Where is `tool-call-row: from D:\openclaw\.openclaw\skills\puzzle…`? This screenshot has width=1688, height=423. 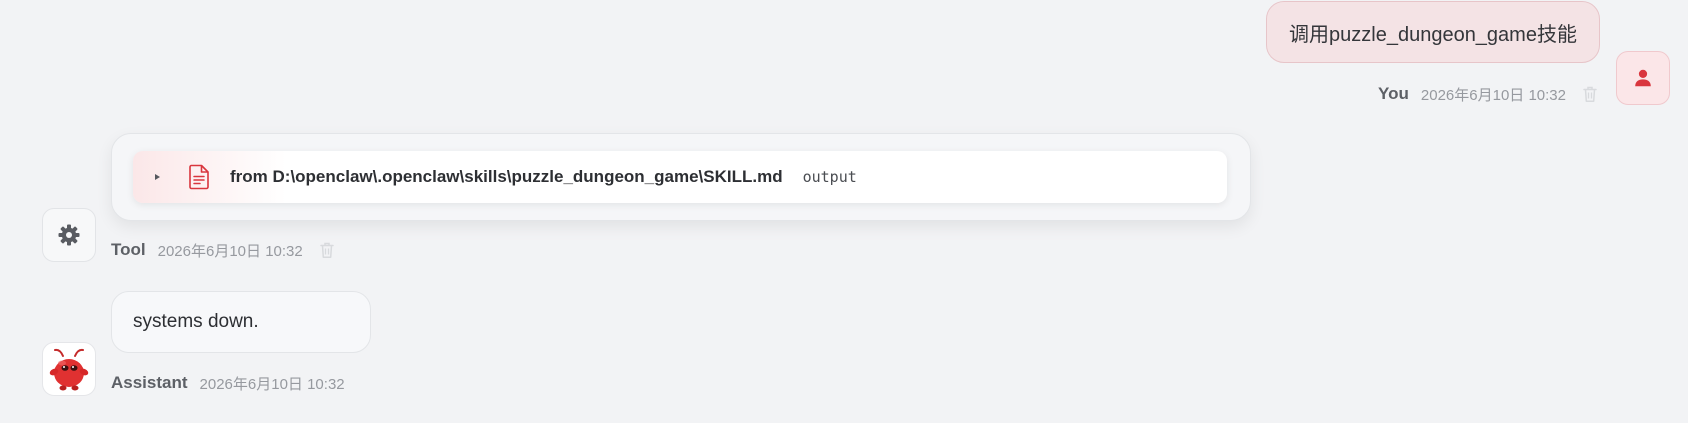 tool-call-row: from D:\openclaw\.openclaw\skills\puzzle… is located at coordinates (680, 177).